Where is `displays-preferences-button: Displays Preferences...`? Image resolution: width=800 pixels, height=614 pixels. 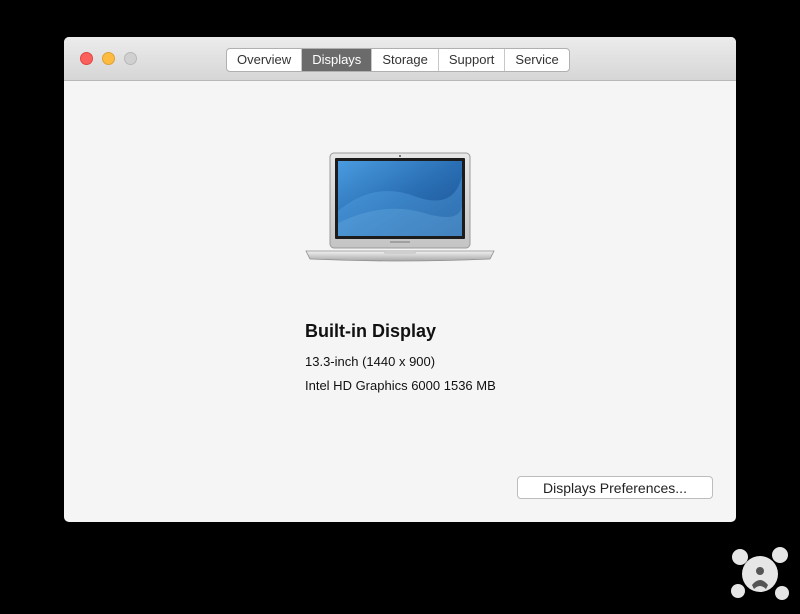 displays-preferences-button: Displays Preferences... is located at coordinates (615, 487).